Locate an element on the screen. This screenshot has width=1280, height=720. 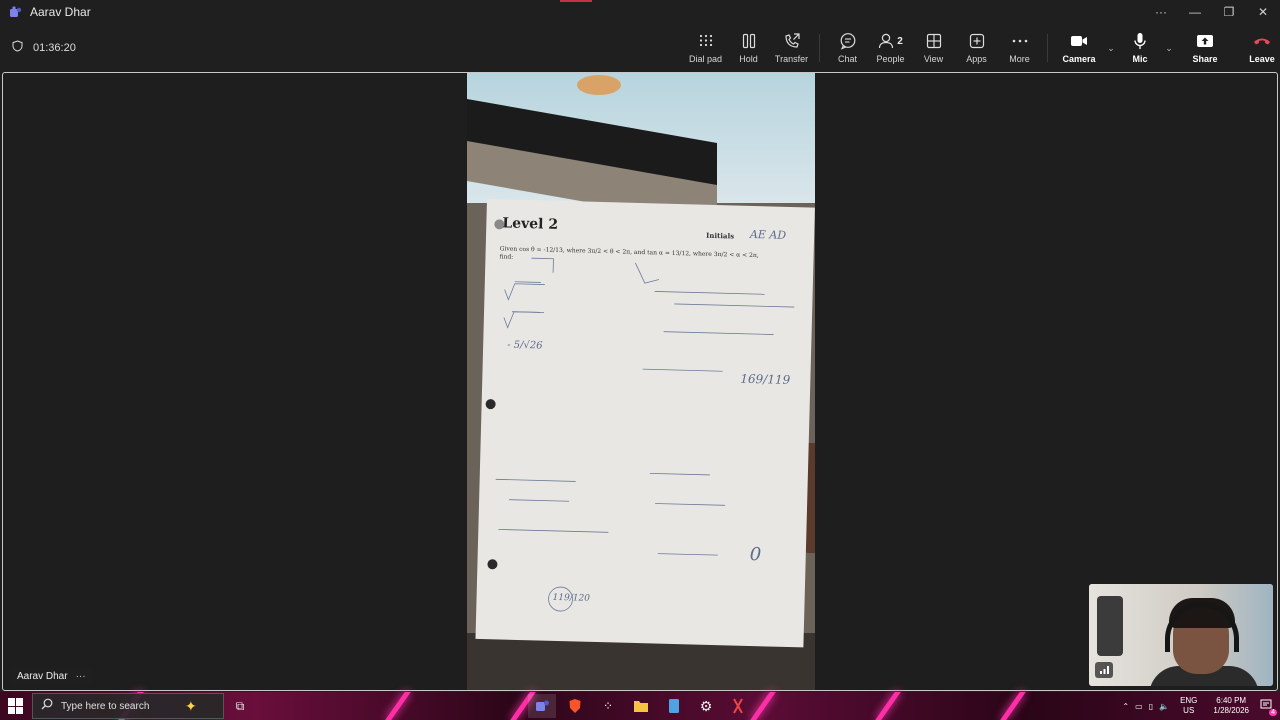
window-title: Aarav Dhar is located at coordinates (60, 12).